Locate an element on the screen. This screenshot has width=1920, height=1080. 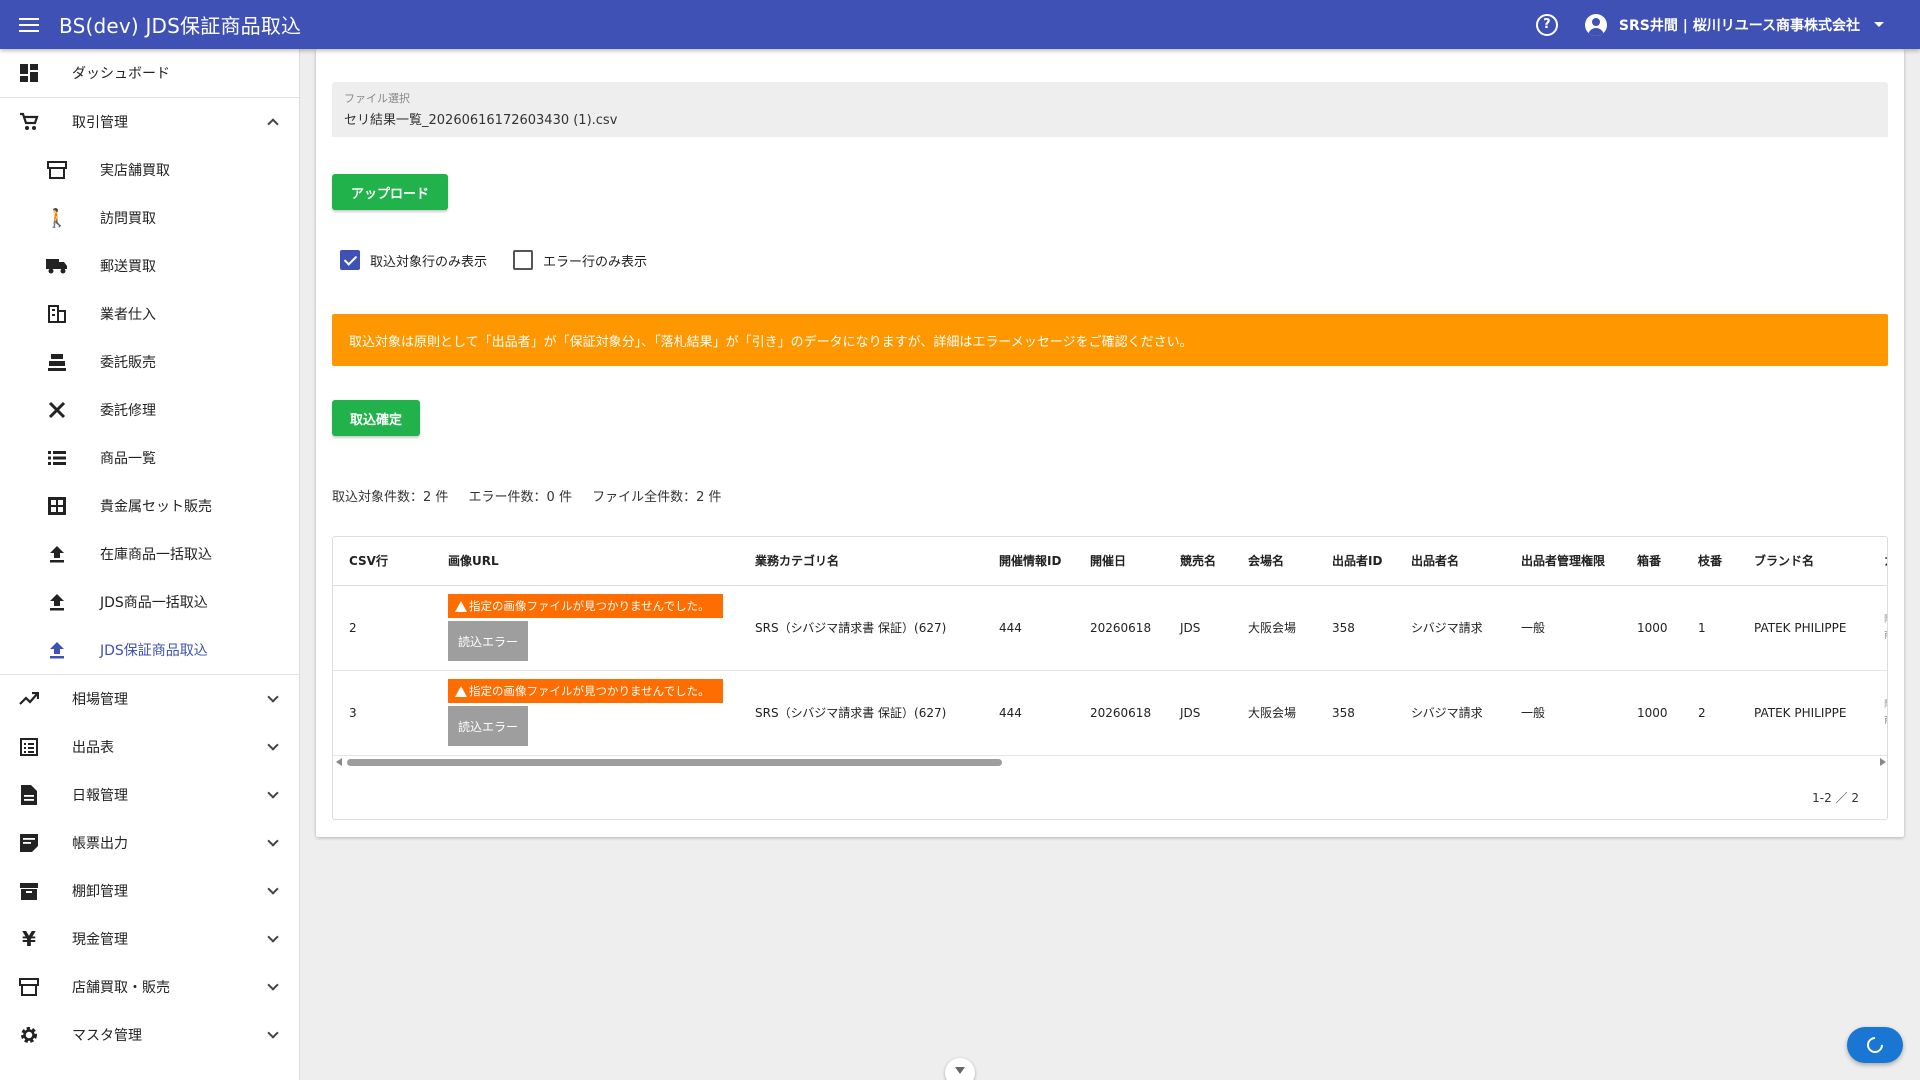
horizontal-scrollbar is located at coordinates (1110, 762).